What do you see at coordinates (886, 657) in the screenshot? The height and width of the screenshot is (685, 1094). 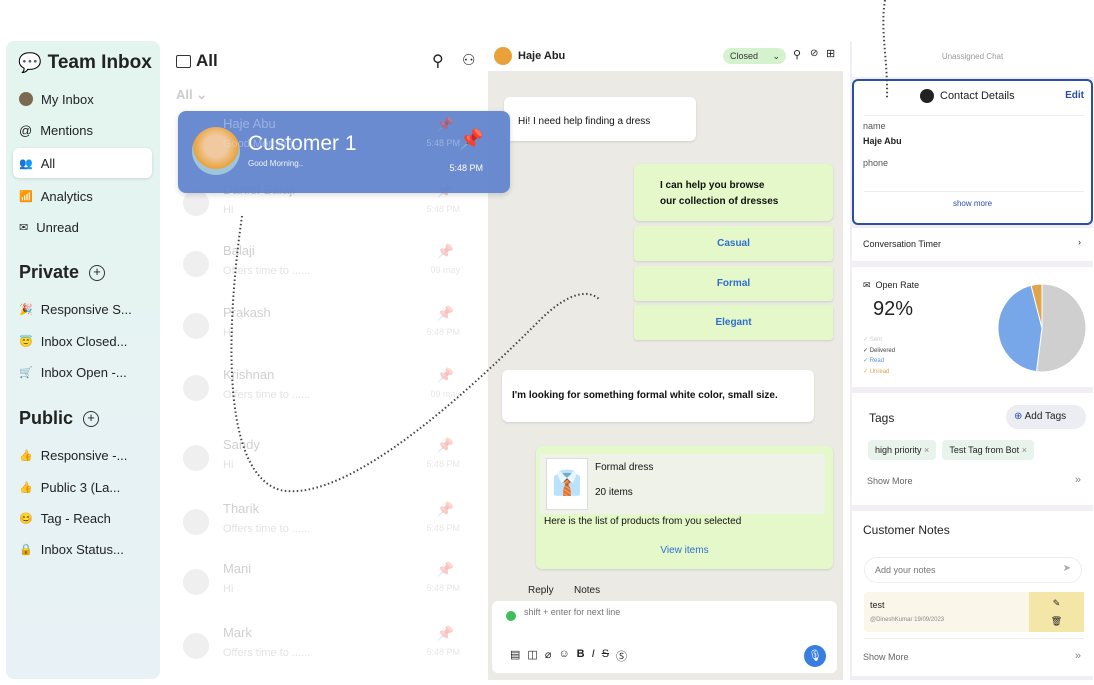 I see `notes-show-more: Show More` at bounding box center [886, 657].